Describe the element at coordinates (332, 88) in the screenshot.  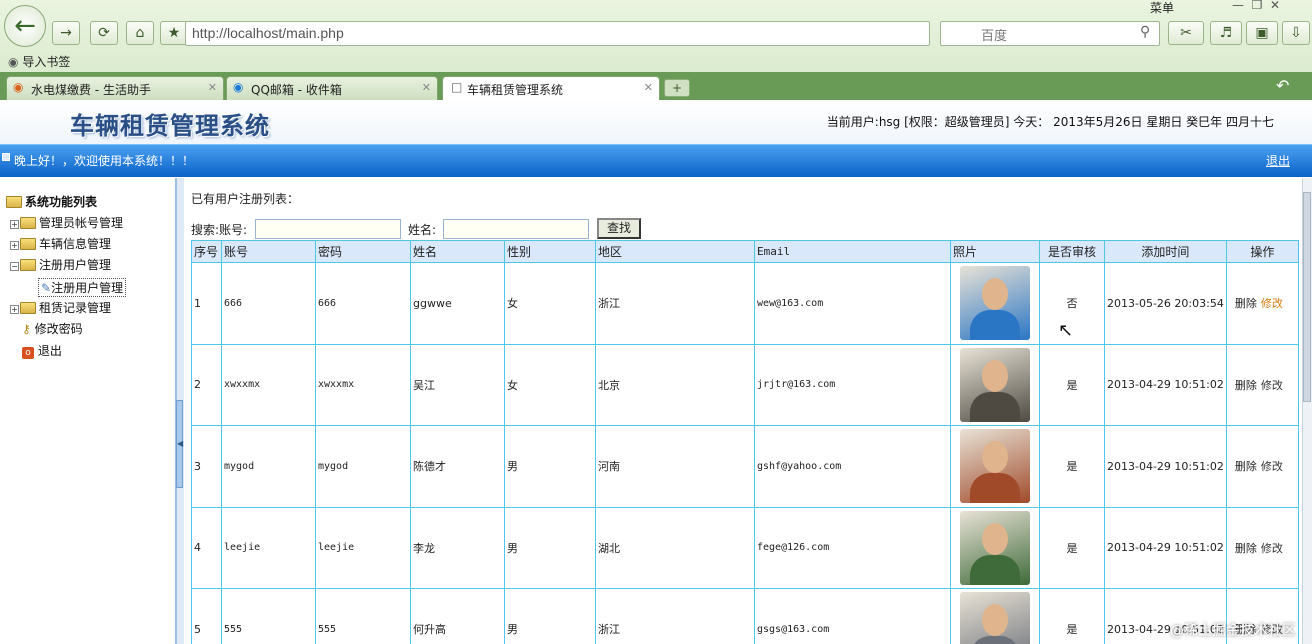
I see `tab-qqmail: ◉ QQ邮箱 - 收件箱 ✕` at that location.